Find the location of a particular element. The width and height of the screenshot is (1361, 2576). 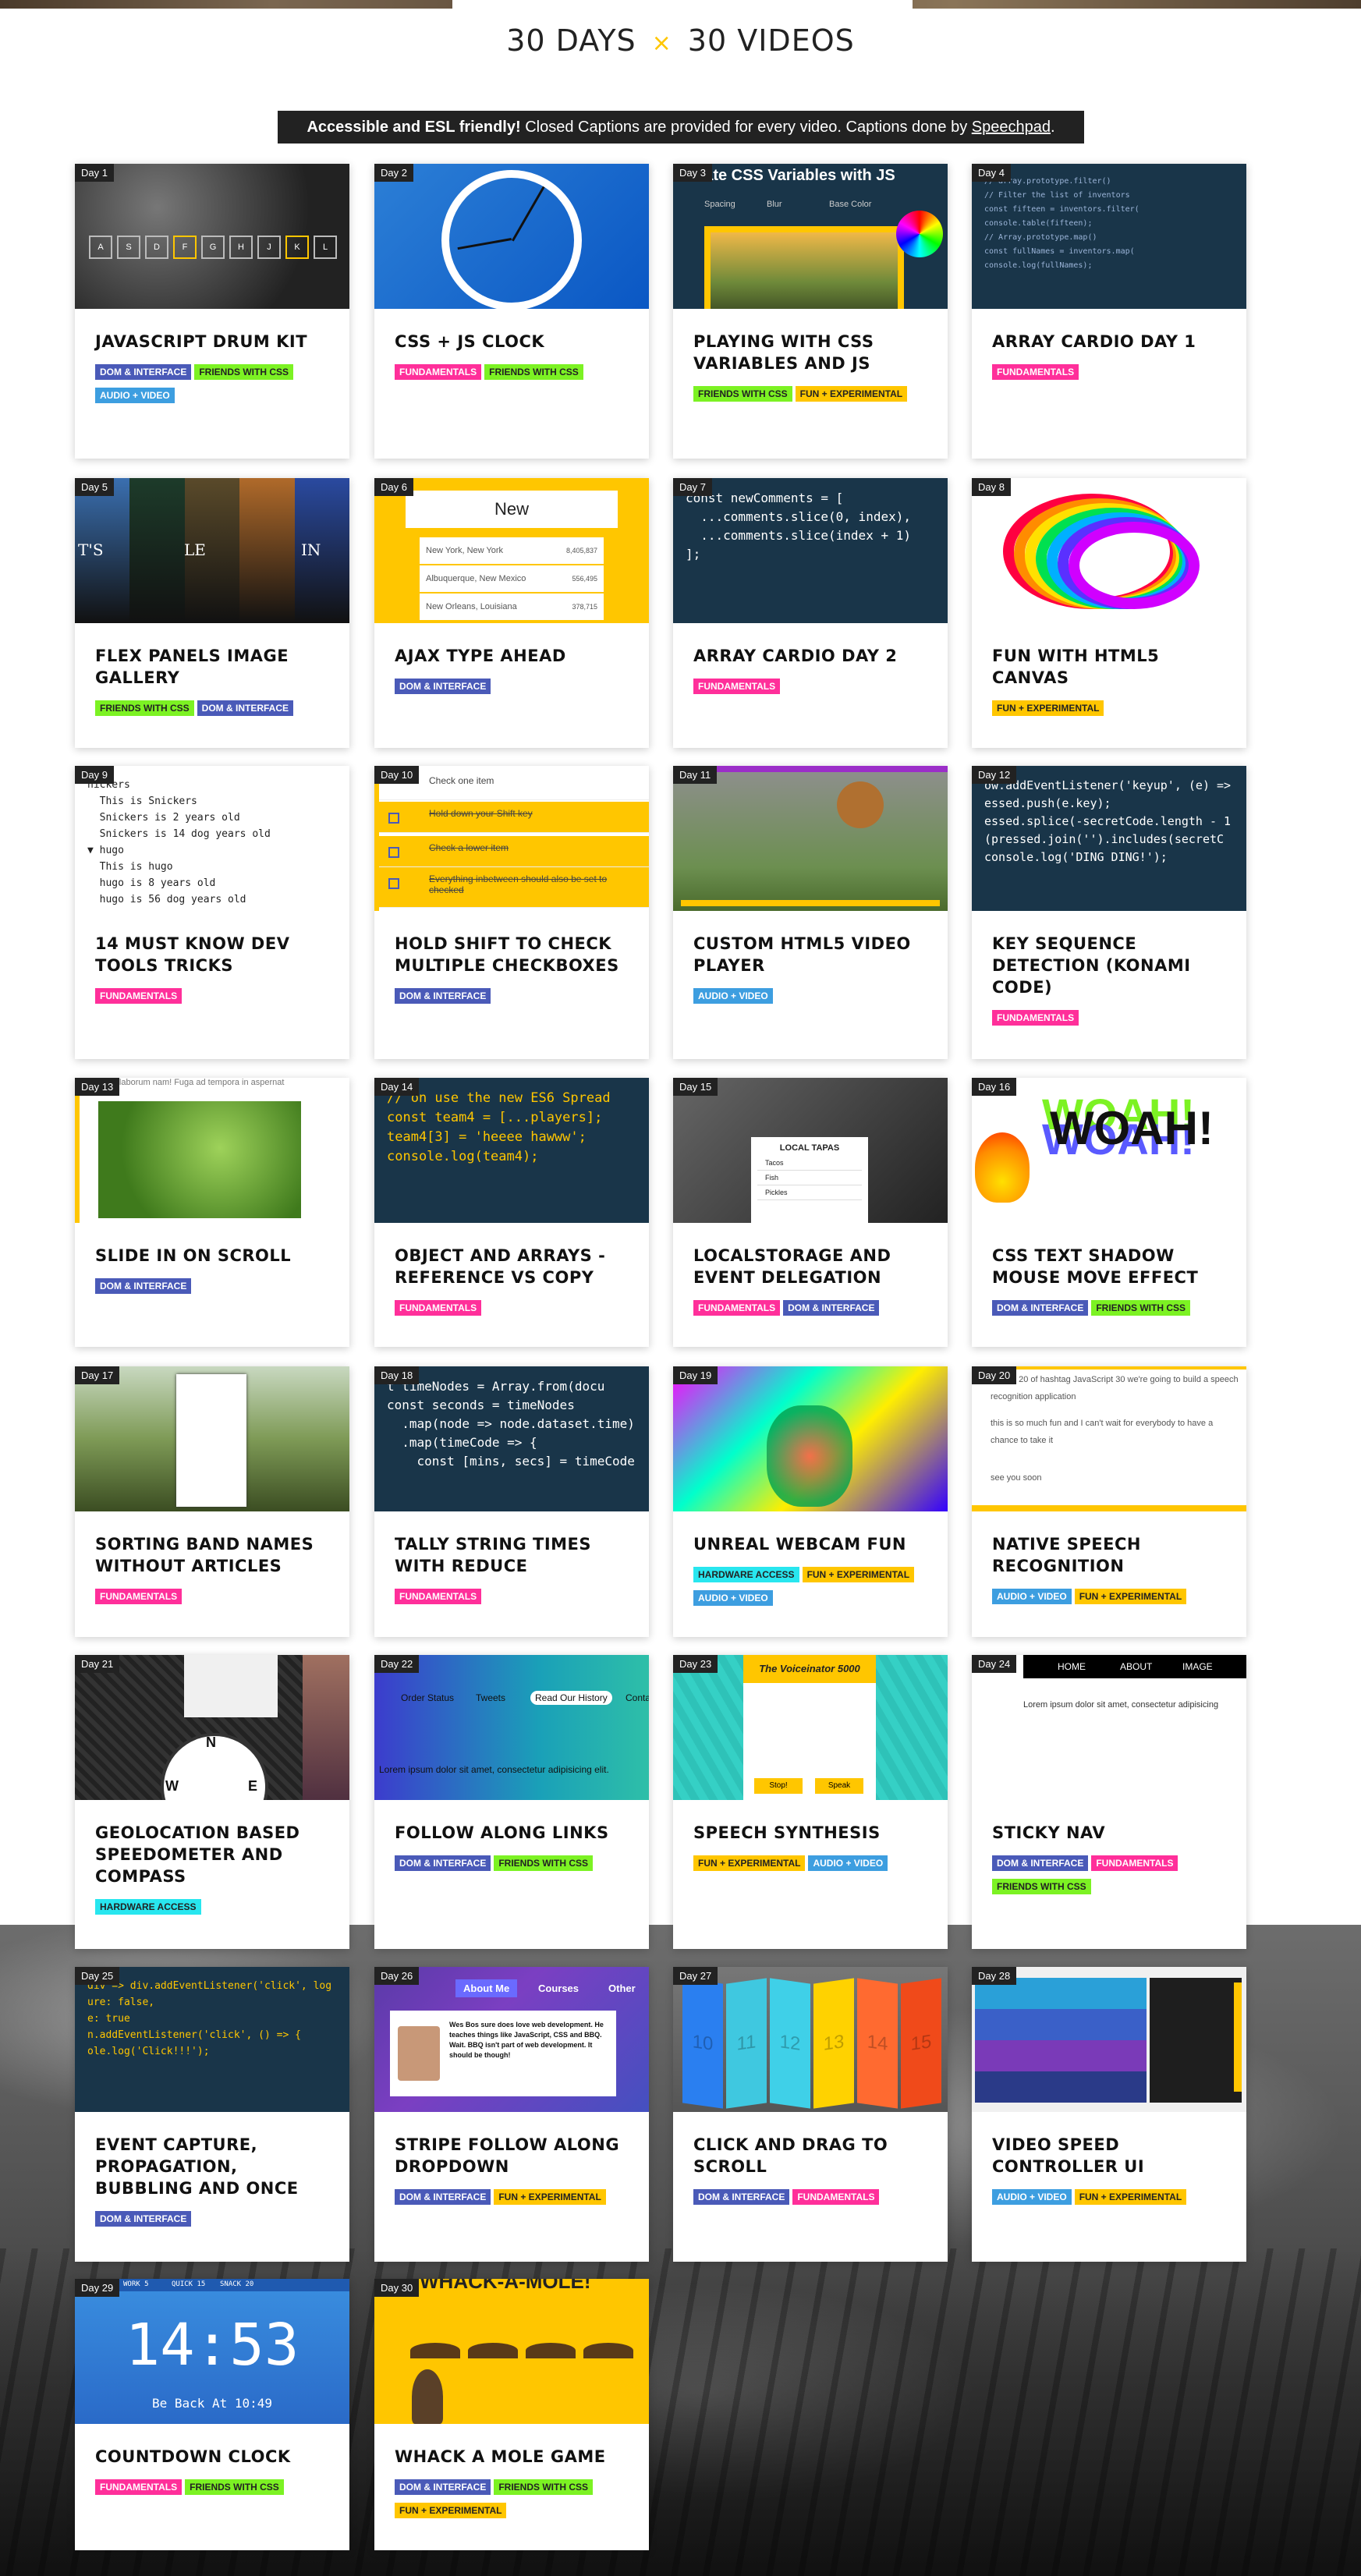

project-thumbnail: The Voiceinator 5000 Stop! Speak Day 23 is located at coordinates (810, 1727).